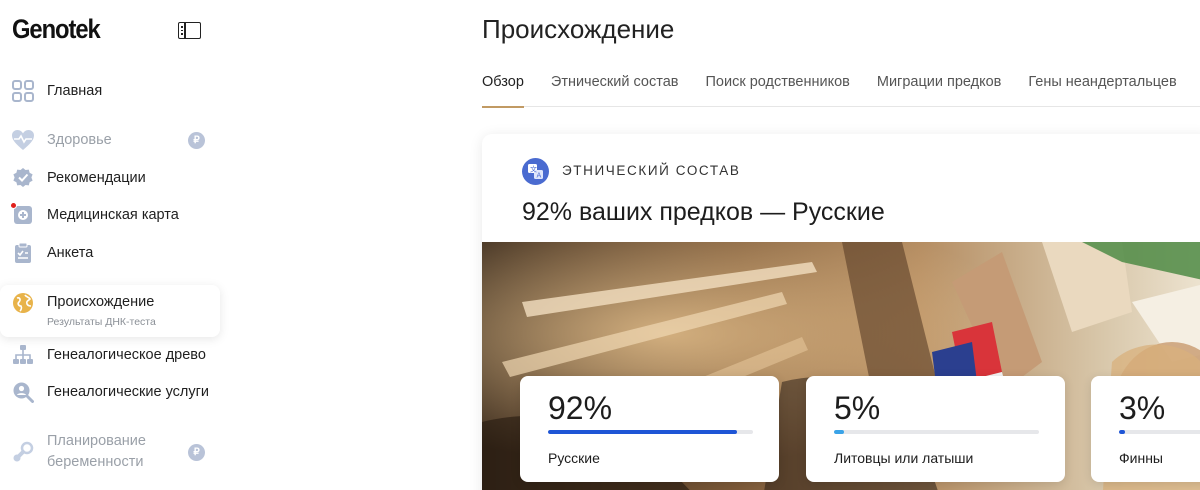 Image resolution: width=1200 pixels, height=490 pixels. Describe the element at coordinates (101, 322) in the screenshot. I see `sidebar-item-sublabel: Результаты ДНК-теста` at that location.